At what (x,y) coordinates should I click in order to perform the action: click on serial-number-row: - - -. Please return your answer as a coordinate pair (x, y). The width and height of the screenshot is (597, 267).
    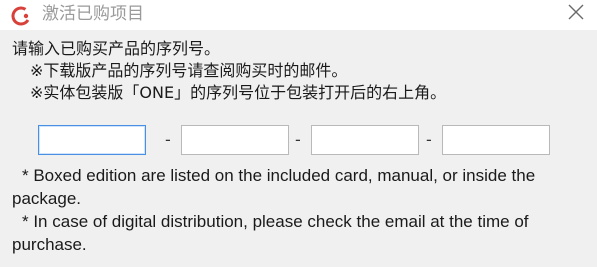
    Looking at the image, I should click on (298, 141).